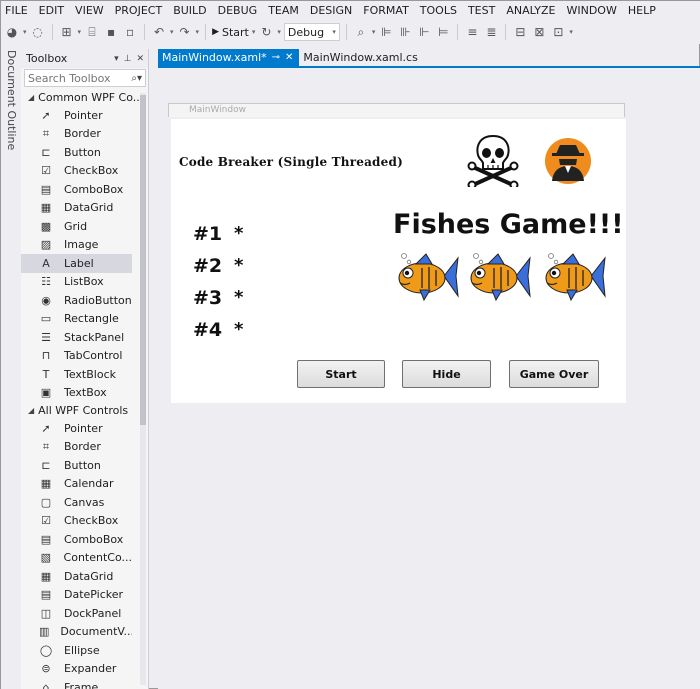 The image size is (700, 689). What do you see at coordinates (405, 32) in the screenshot?
I see `align-center-icon: ⊪` at bounding box center [405, 32].